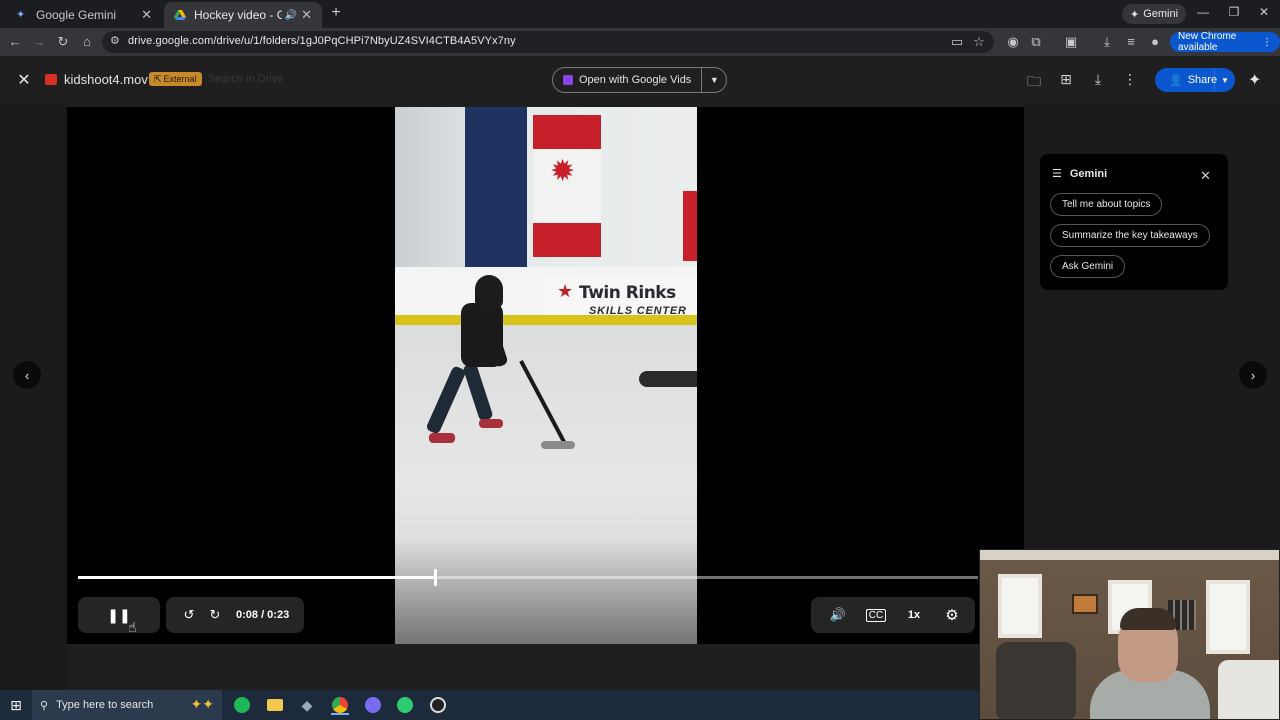  What do you see at coordinates (496, 187) in the screenshot?
I see `wall-panel` at bounding box center [496, 187].